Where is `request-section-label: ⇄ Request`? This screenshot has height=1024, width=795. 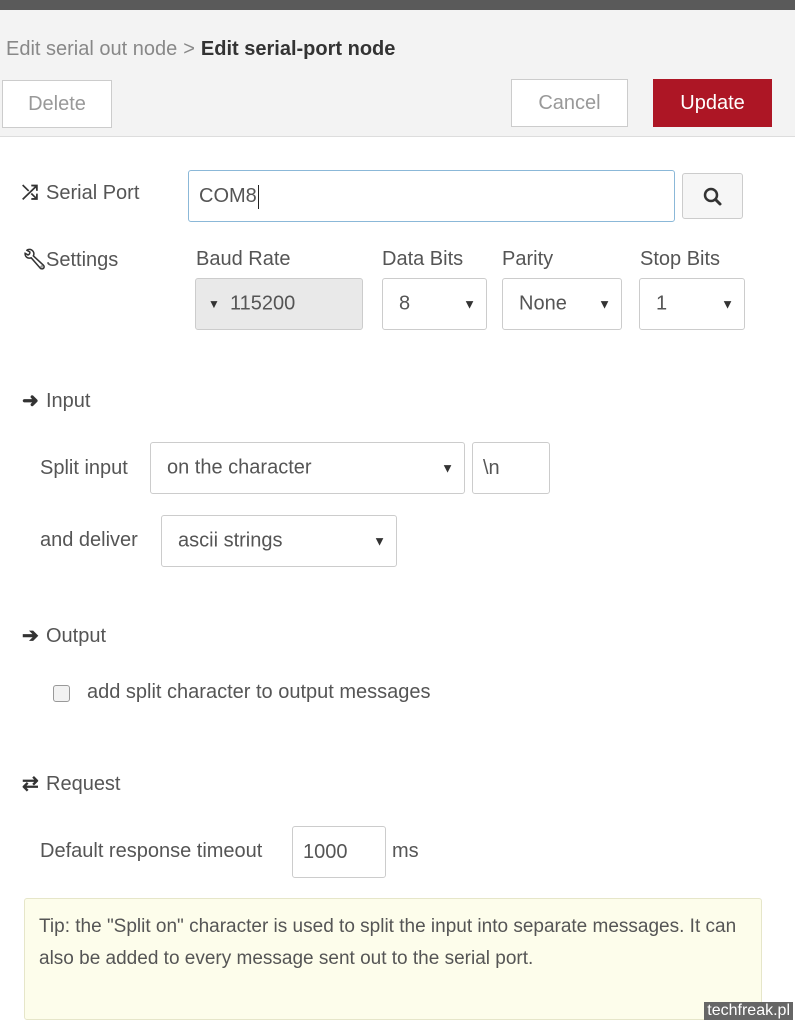 request-section-label: ⇄ Request is located at coordinates (71, 784).